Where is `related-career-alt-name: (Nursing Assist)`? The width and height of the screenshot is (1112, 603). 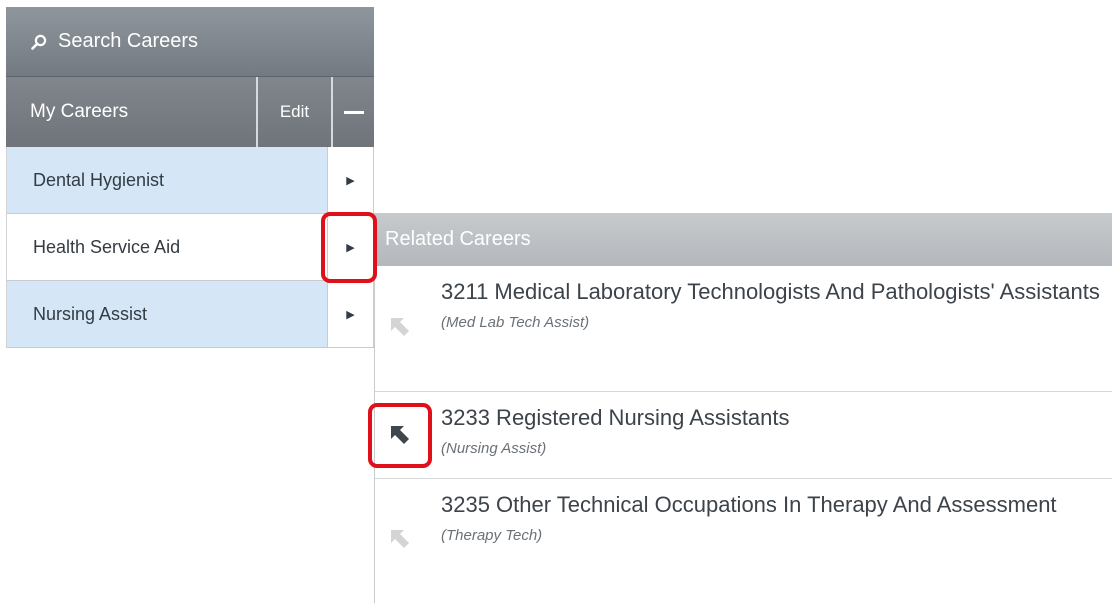 related-career-alt-name: (Nursing Assist) is located at coordinates (494, 448).